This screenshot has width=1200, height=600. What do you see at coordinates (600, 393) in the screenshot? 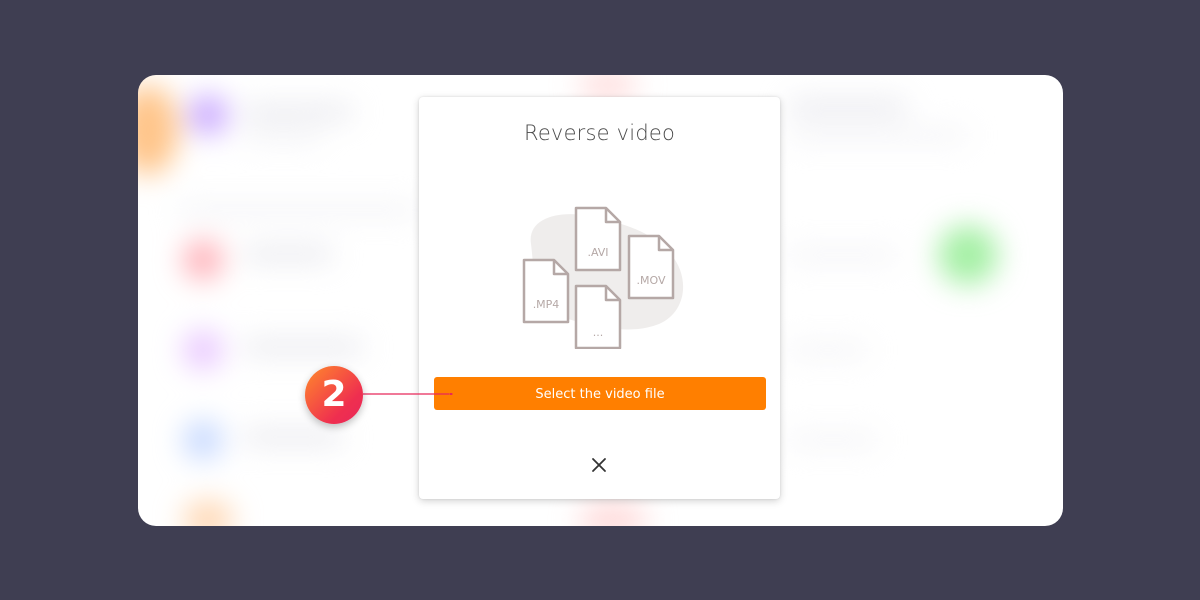
I see `select-video-file-button: Select the video file` at bounding box center [600, 393].